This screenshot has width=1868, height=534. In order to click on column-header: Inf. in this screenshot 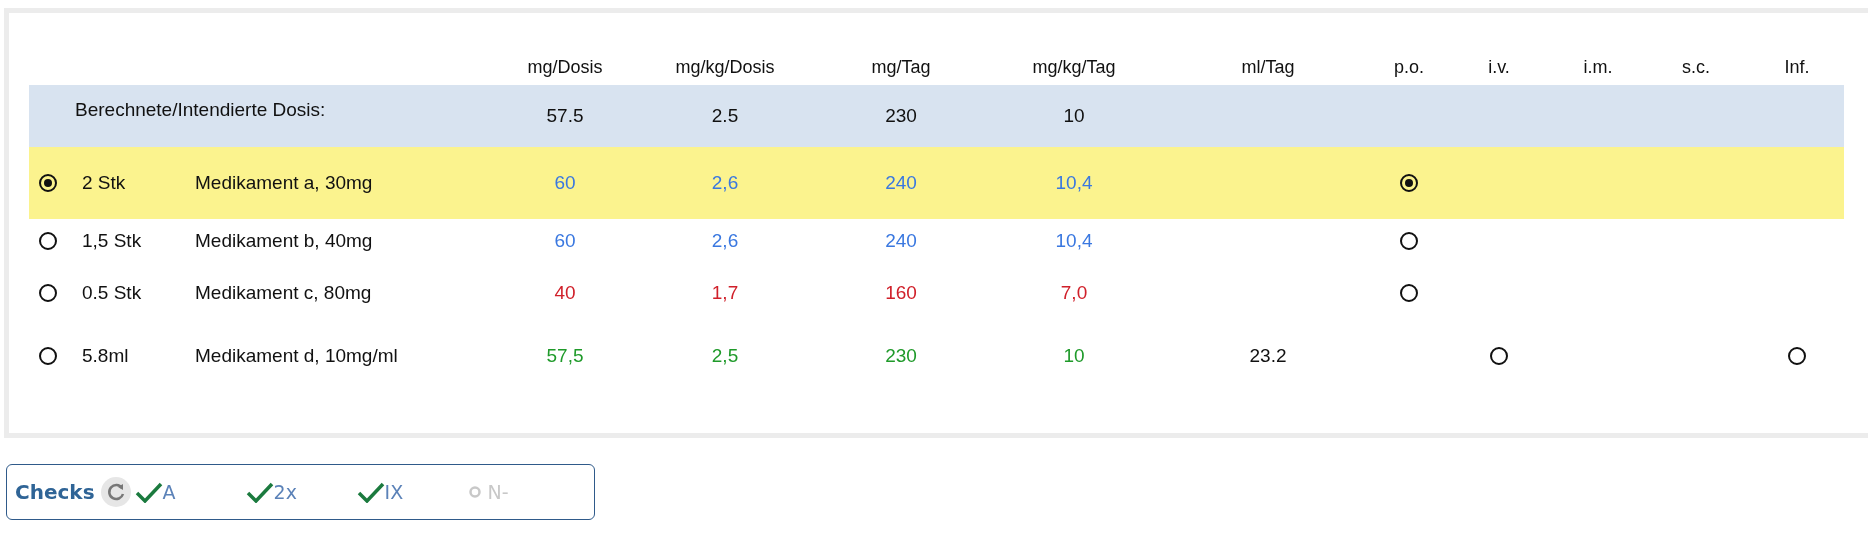, I will do `click(1797, 67)`.